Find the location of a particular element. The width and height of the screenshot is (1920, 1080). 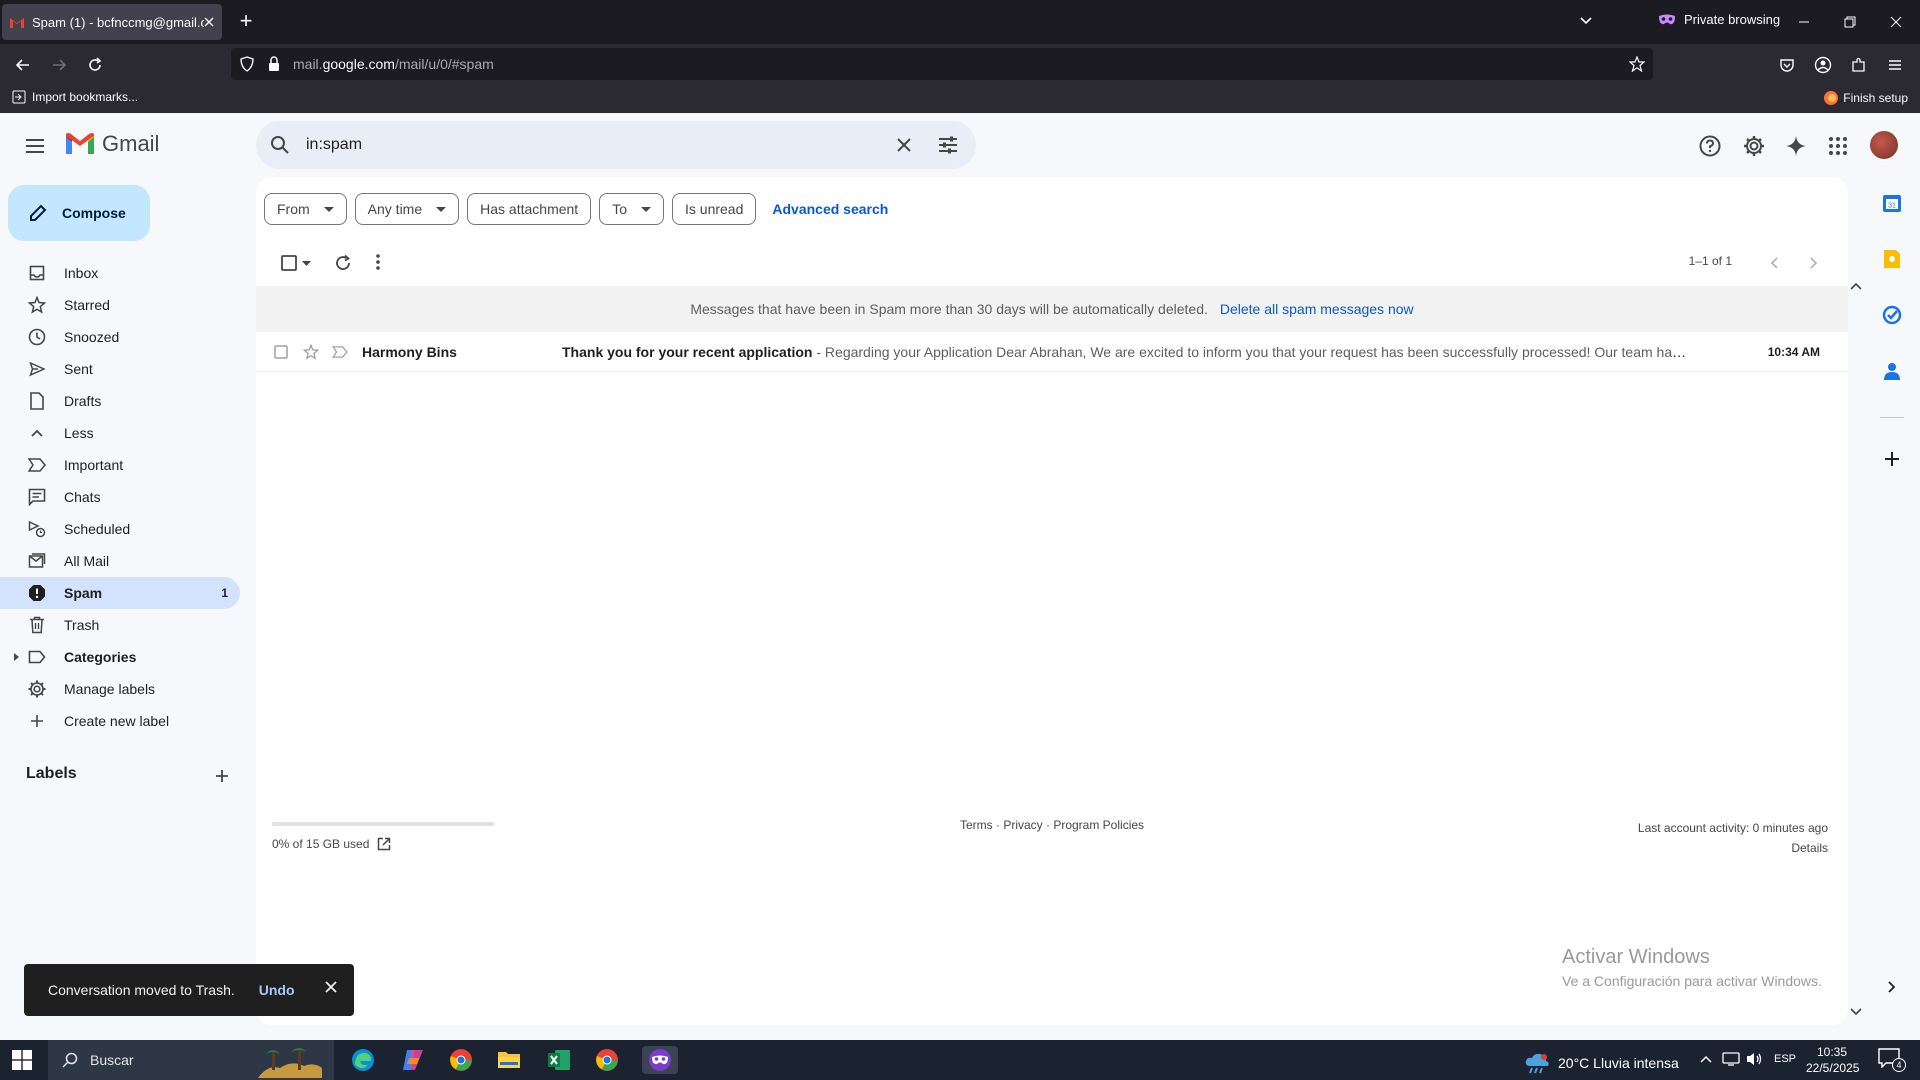

minimize-button is located at coordinates (1804, 22).